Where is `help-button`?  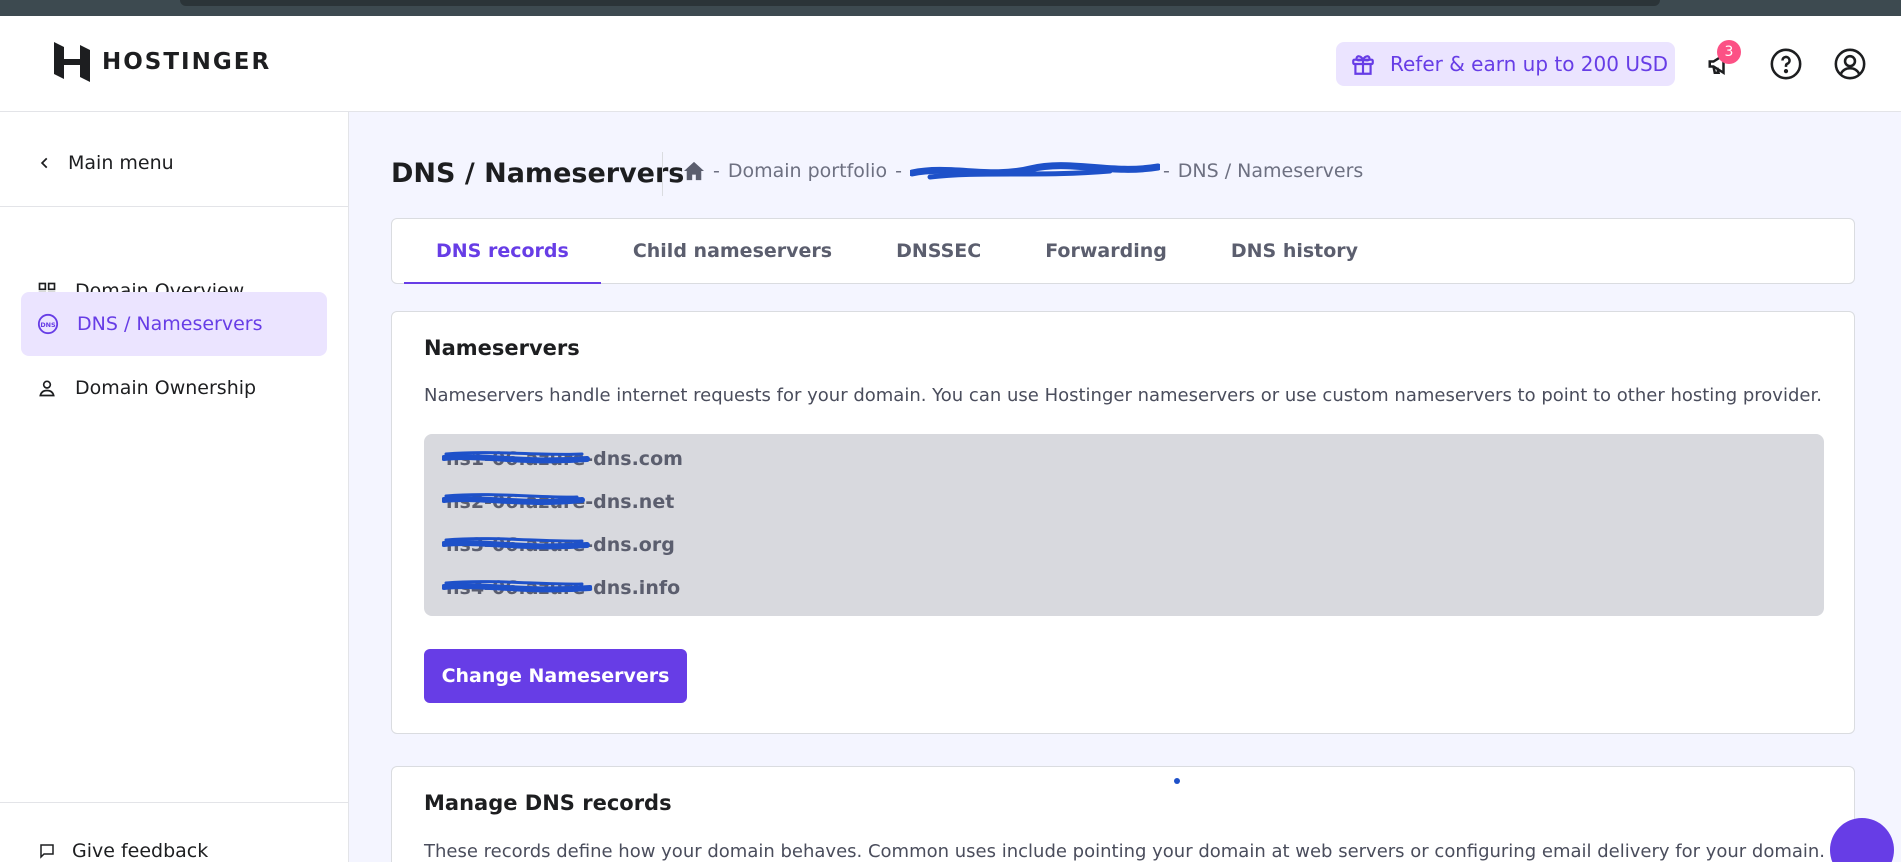
help-button is located at coordinates (1786, 64).